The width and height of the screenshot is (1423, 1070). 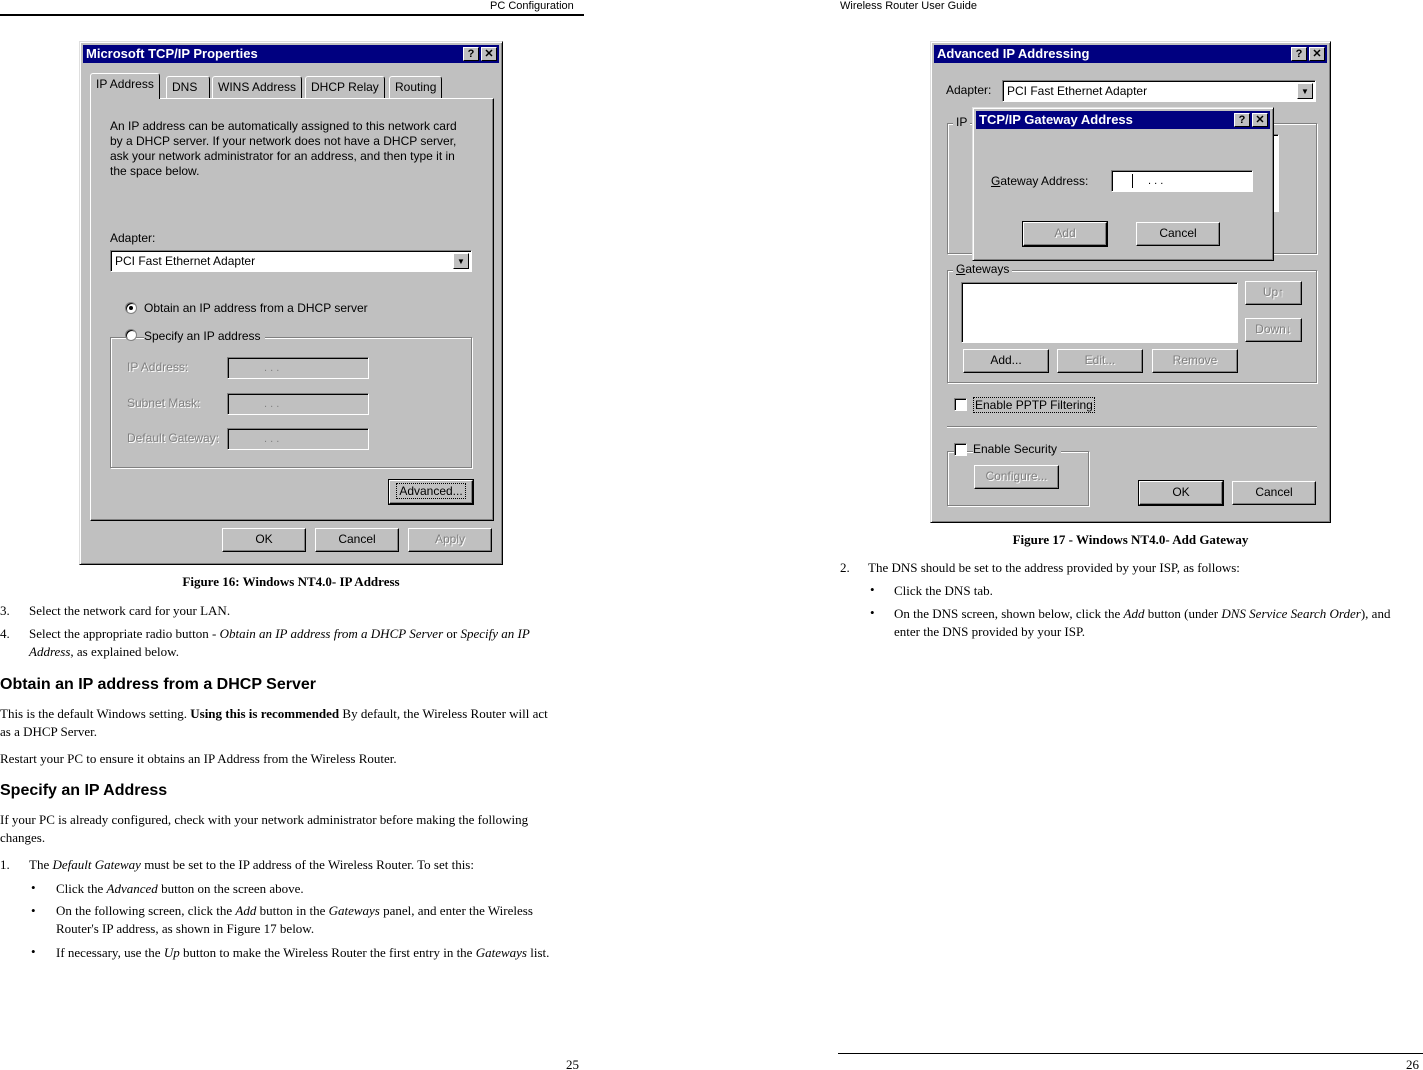 I want to click on bullet-3-pre: If necessary, use the, so click(x=110, y=952).